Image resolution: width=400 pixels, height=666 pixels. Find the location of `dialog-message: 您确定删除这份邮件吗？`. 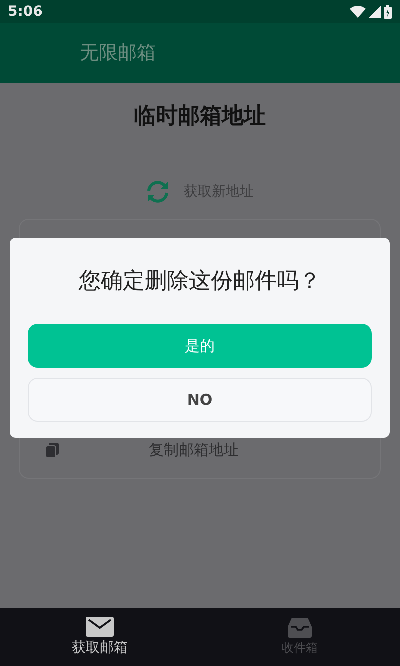

dialog-message: 您确定删除这份邮件吗？ is located at coordinates (200, 282).